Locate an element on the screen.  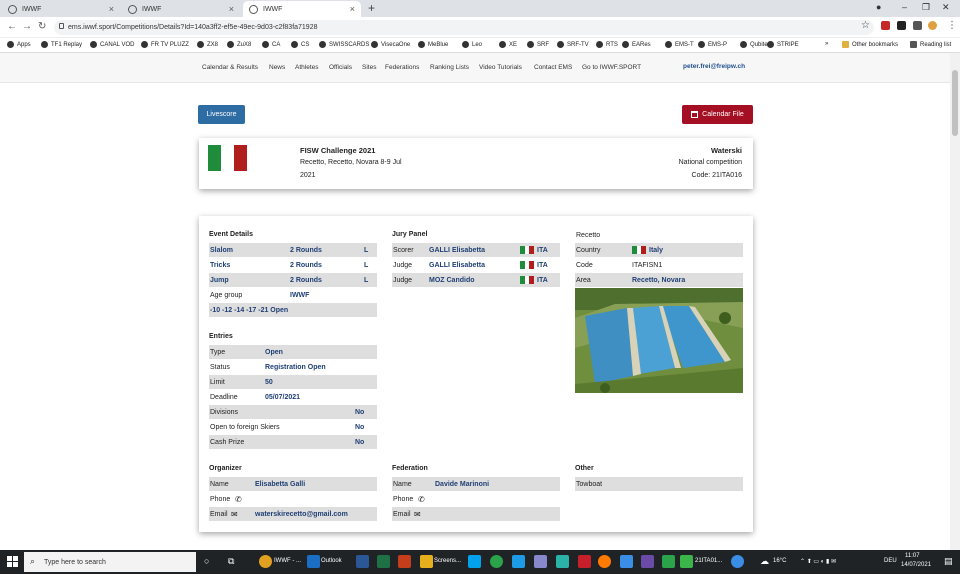
nav-video-tutorials: Video Tutorials is located at coordinates (500, 67).